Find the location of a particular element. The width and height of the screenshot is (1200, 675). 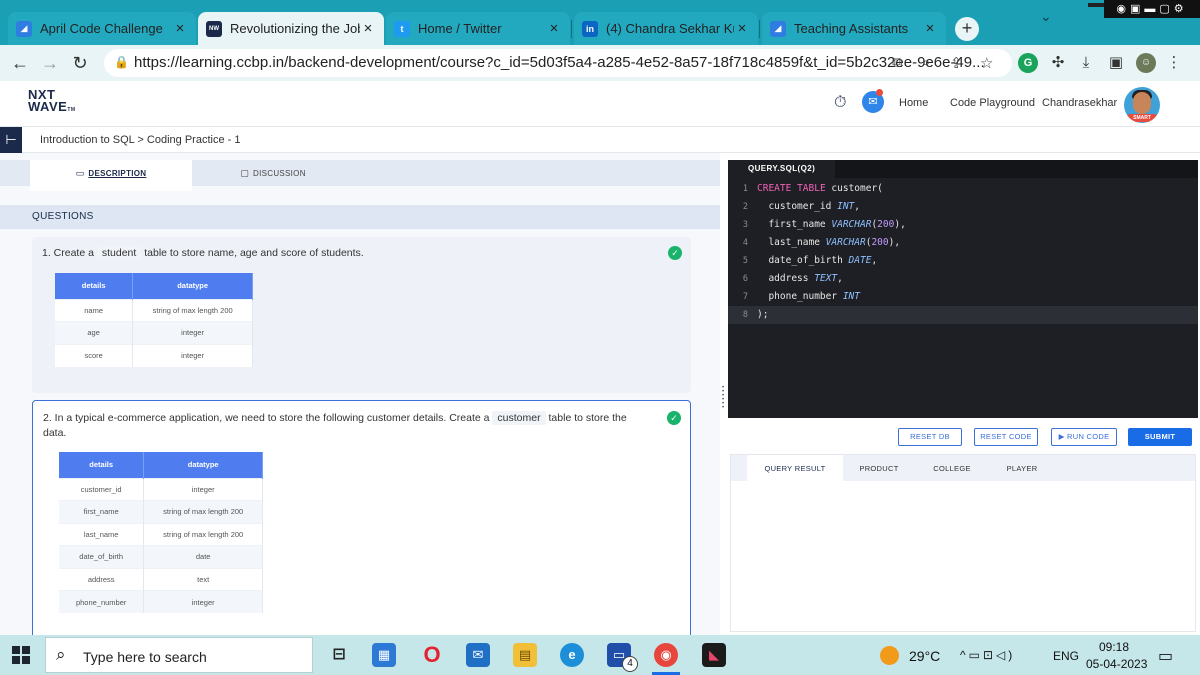

table-row: phone_number integer is located at coordinates (161, 601).